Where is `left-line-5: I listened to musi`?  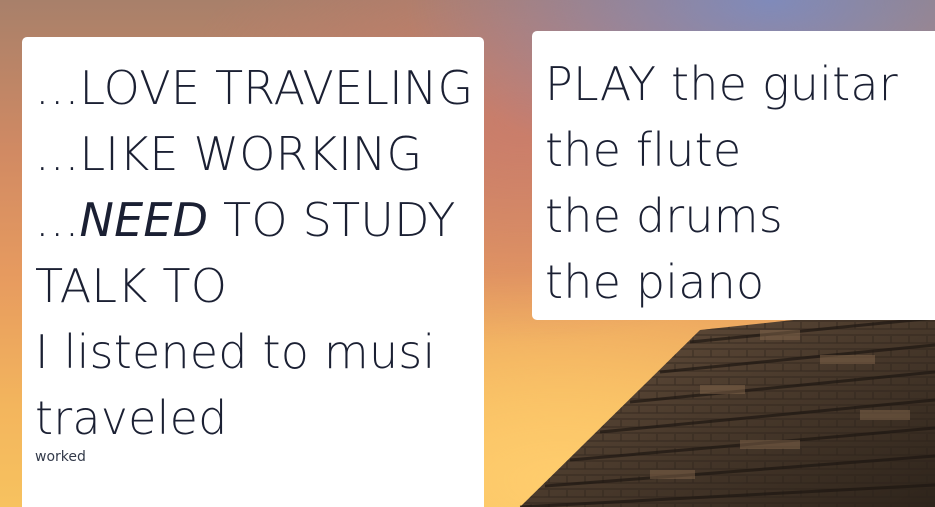
left-line-5: I listened to musi is located at coordinates (235, 352).